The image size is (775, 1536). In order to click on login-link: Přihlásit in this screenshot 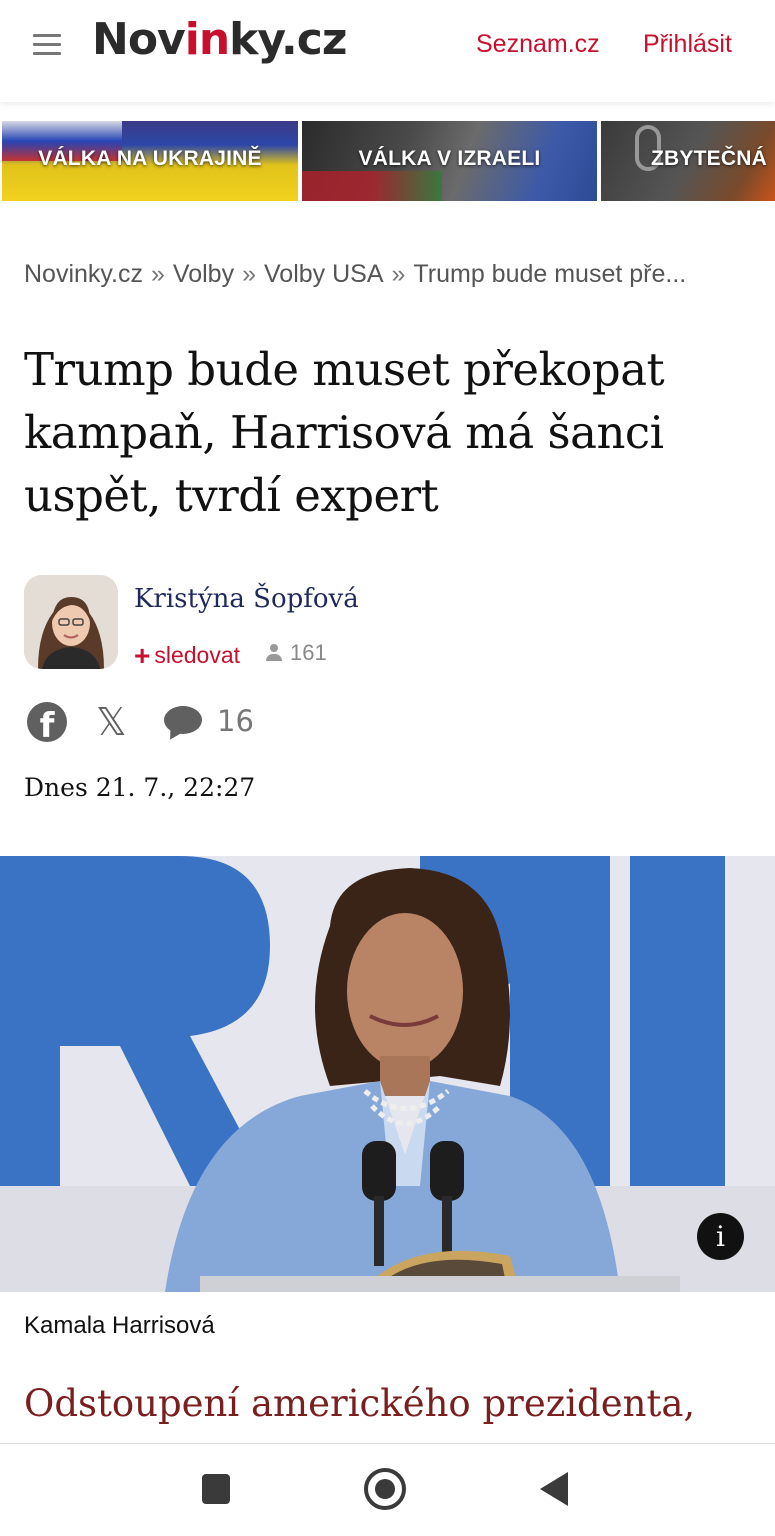, I will do `click(687, 44)`.